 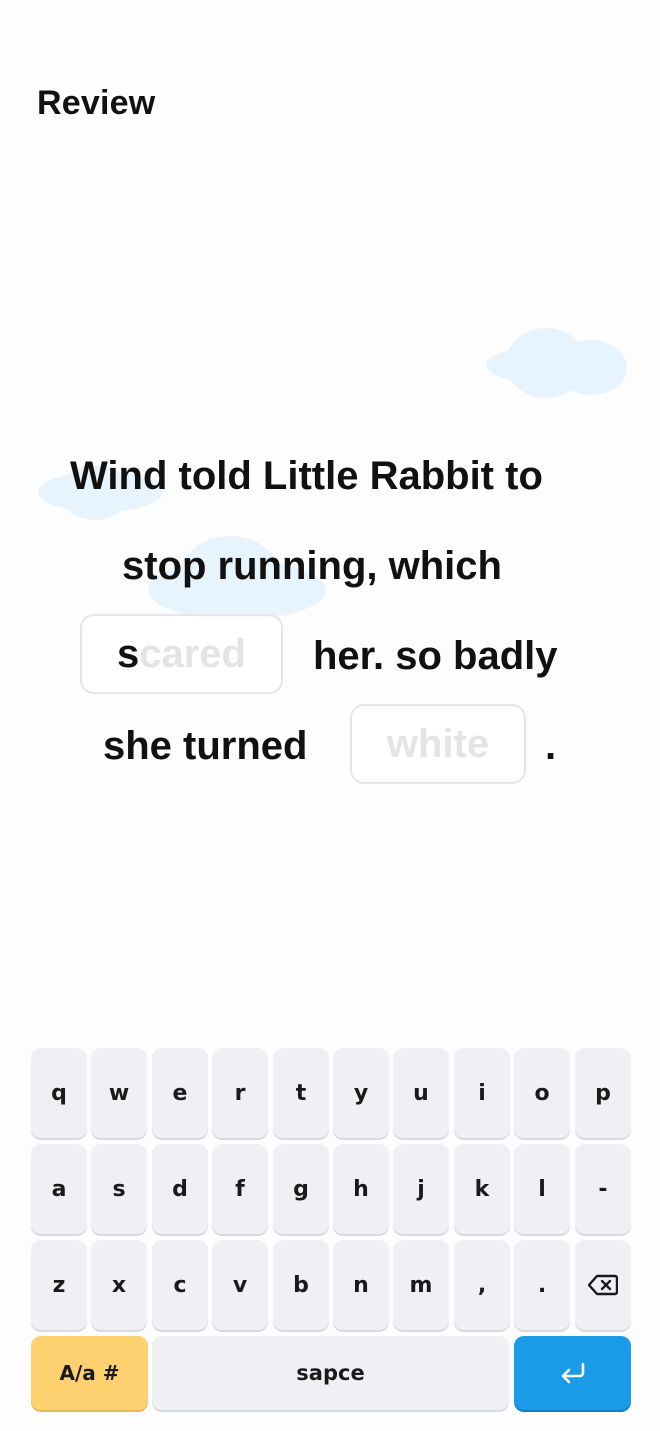 I want to click on key-hyphen: -, so click(x=603, y=1189).